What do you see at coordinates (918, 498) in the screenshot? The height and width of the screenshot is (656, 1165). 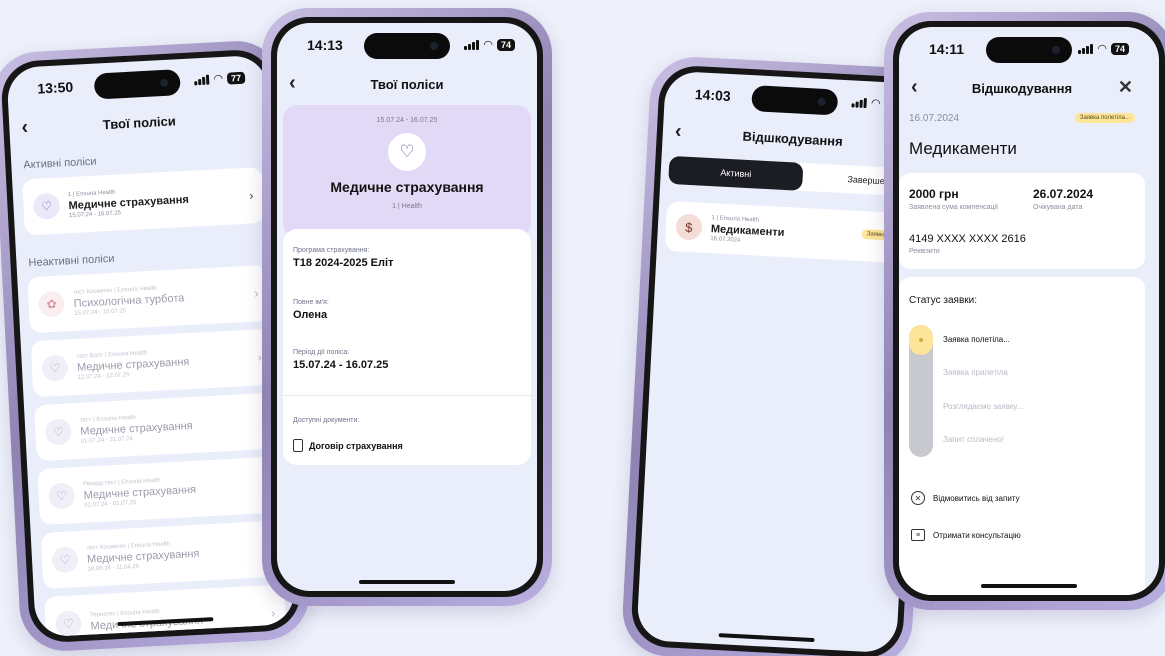 I see `cancel-circle-icon: ✕` at bounding box center [918, 498].